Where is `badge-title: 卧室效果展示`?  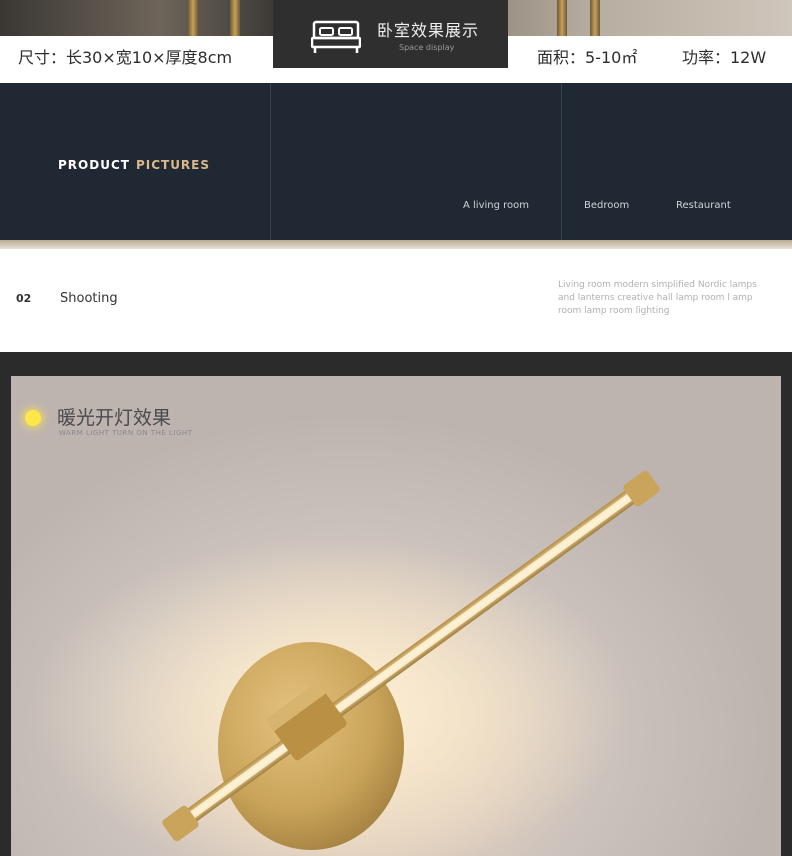 badge-title: 卧室效果展示 is located at coordinates (428, 30).